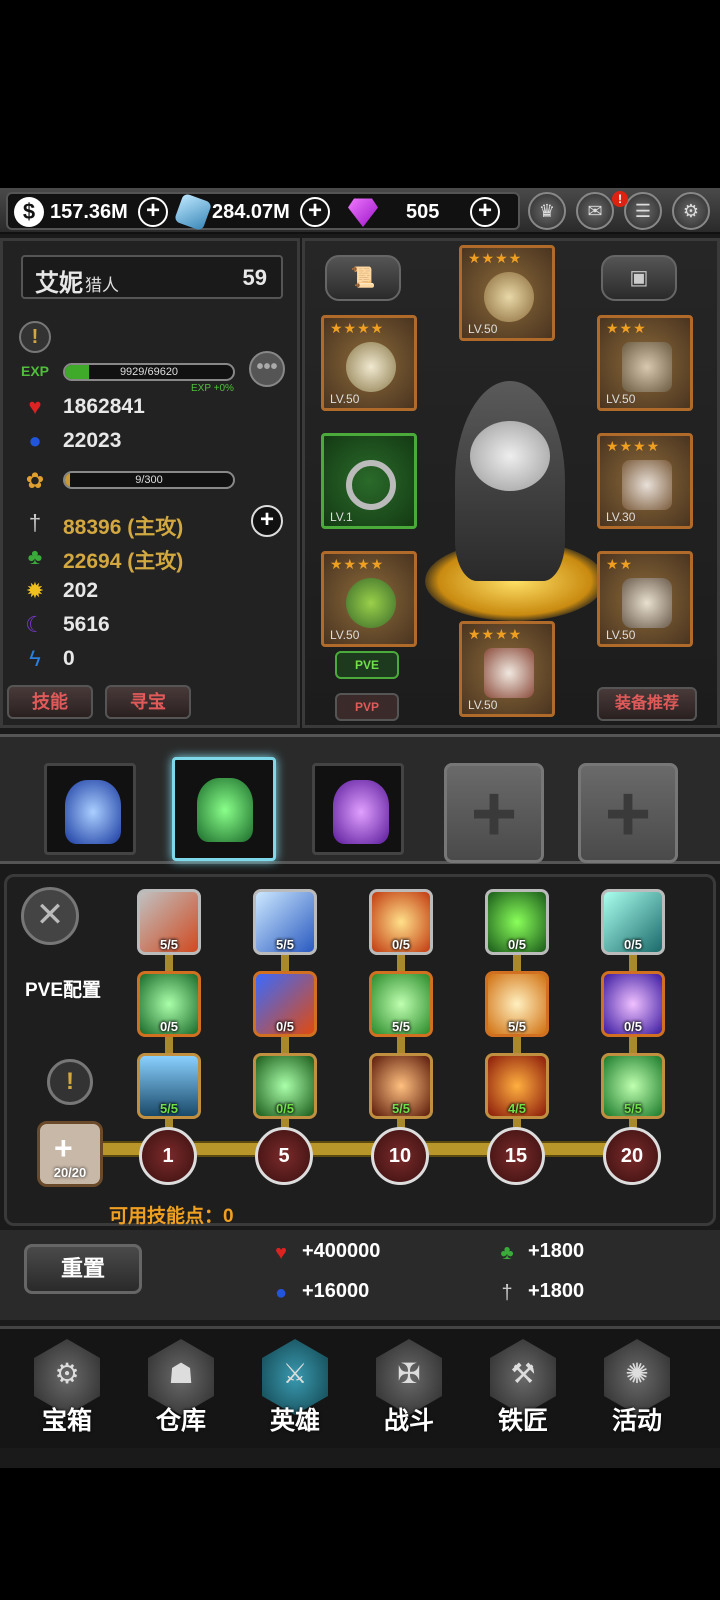  Describe the element at coordinates (35, 337) in the screenshot. I see `hero-info-button: !` at that location.